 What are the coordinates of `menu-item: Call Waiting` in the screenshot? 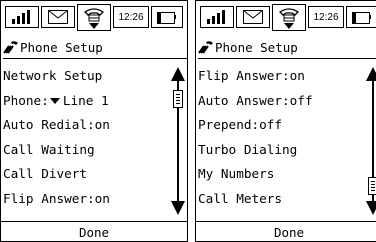 It's located at (85, 150).